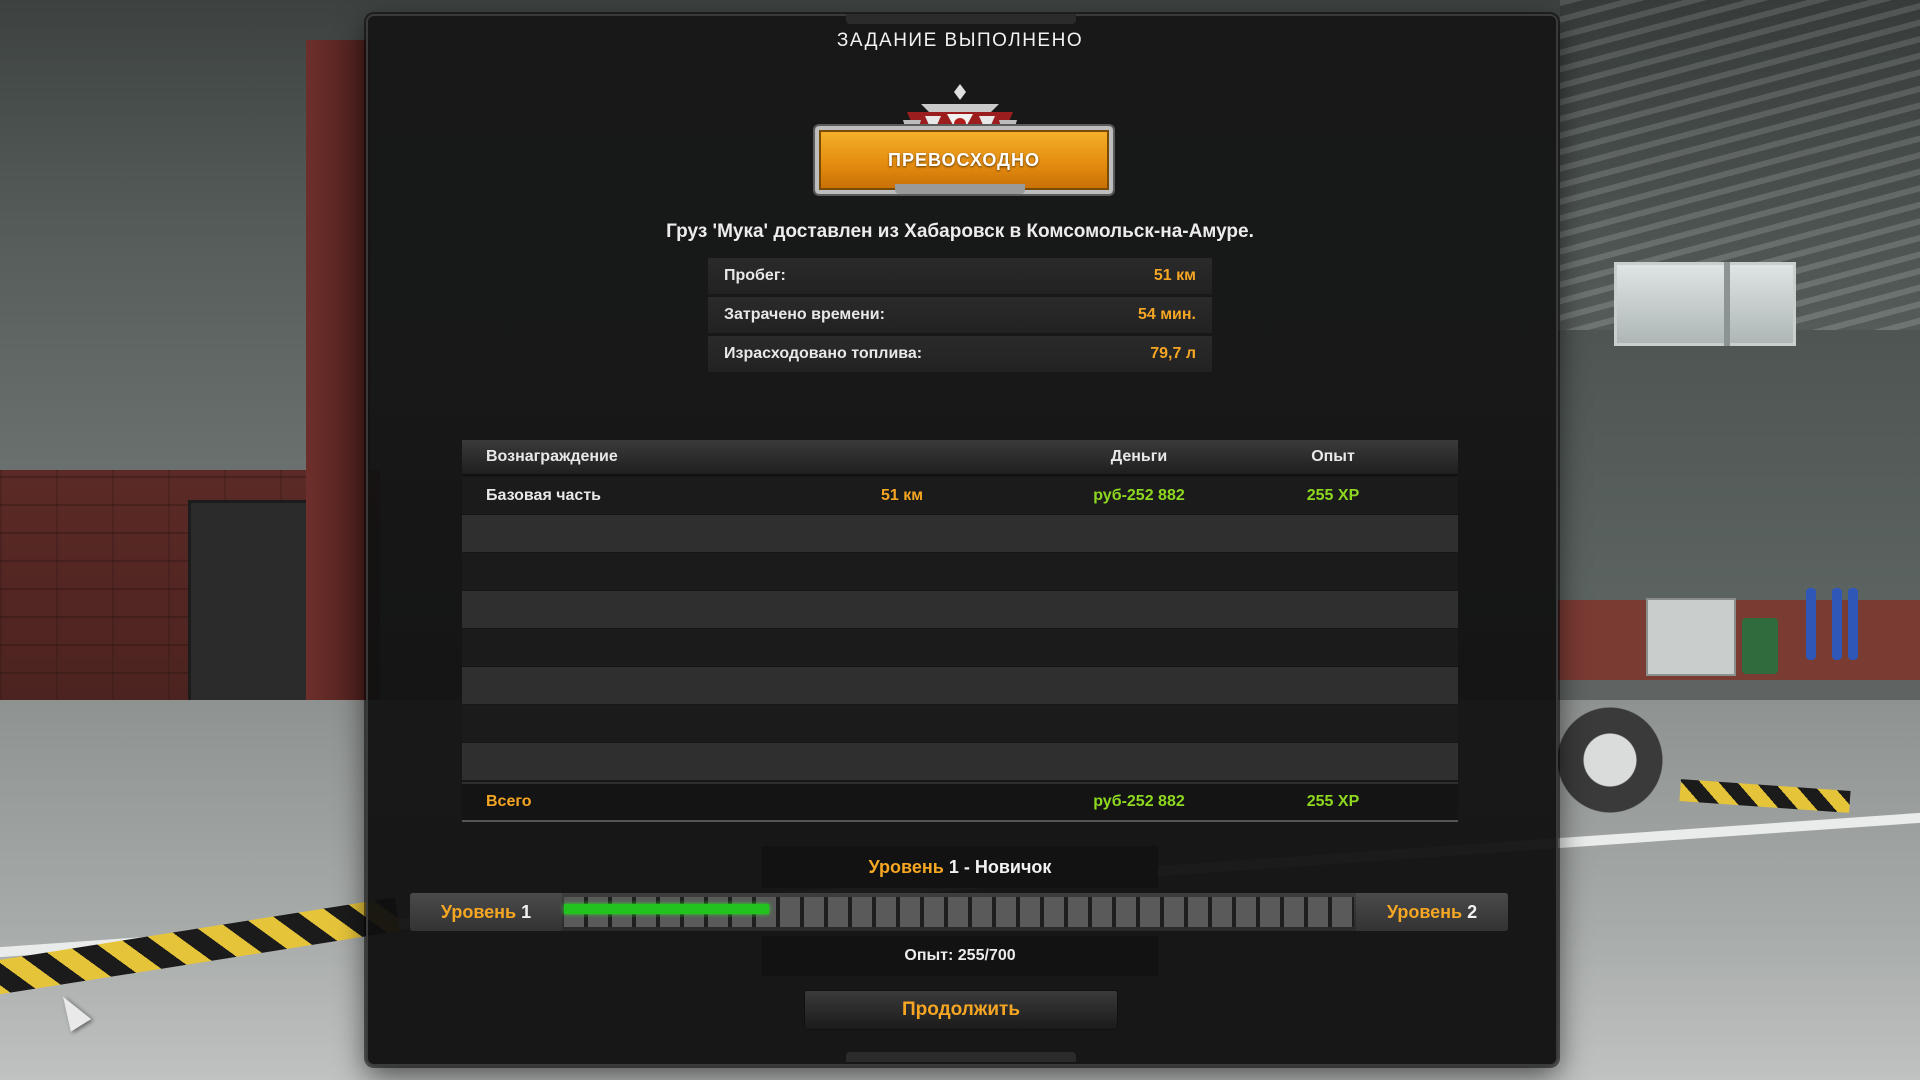 The height and width of the screenshot is (1080, 1920). Describe the element at coordinates (961, 1057) in the screenshot. I see `dialog-bottom-tab` at that location.